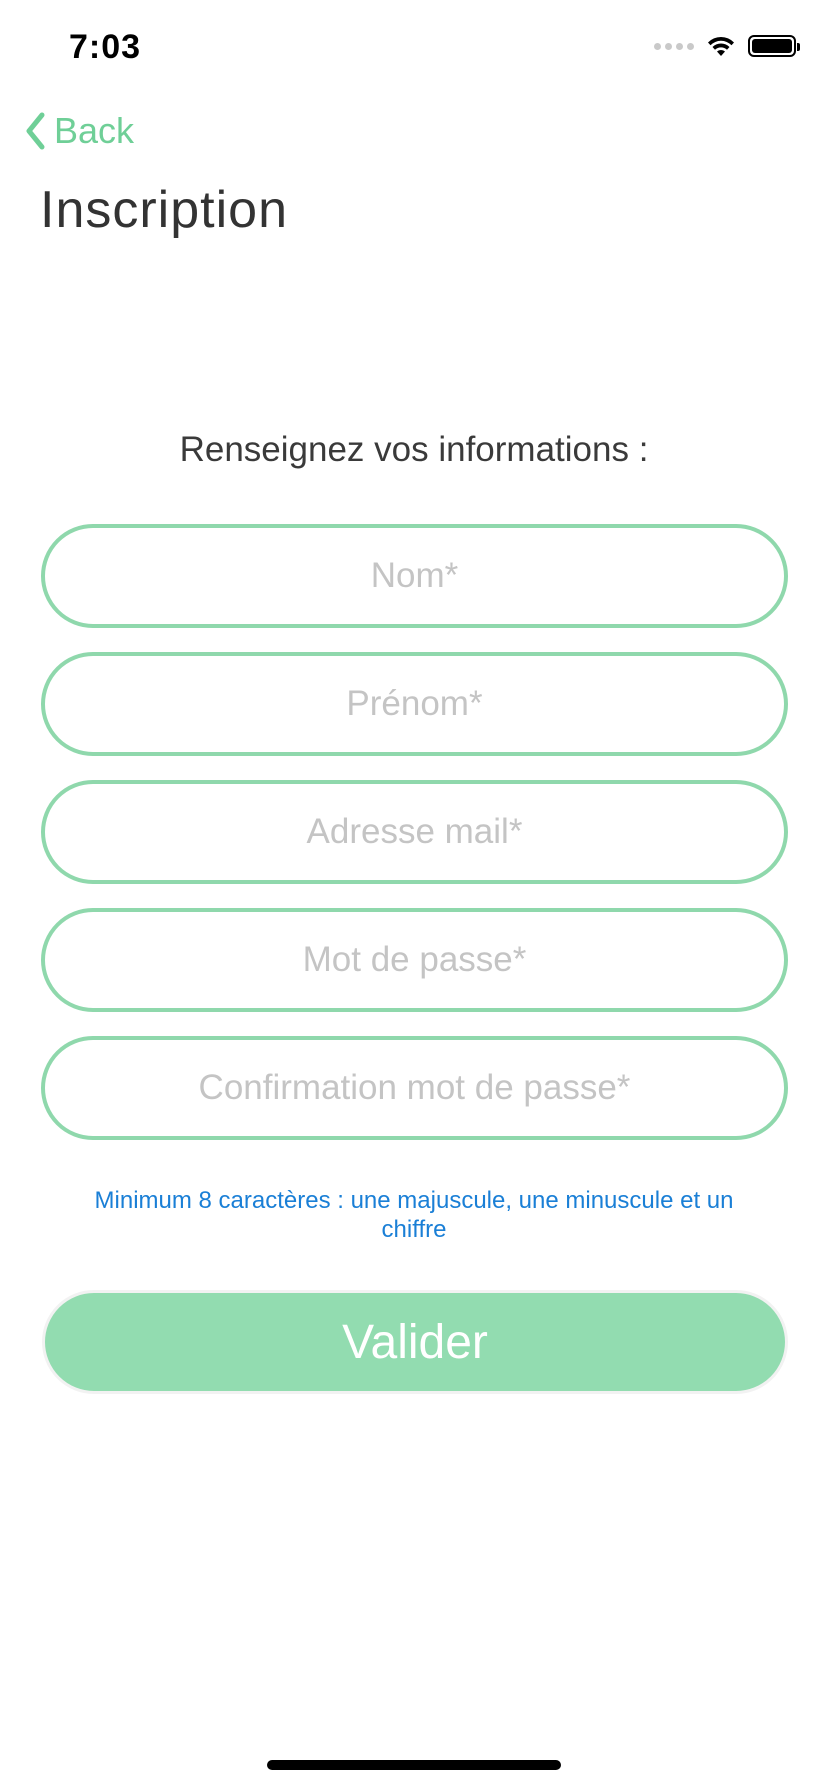 This screenshot has width=828, height=1792. I want to click on form-prompt: Renseignez vos informations :, so click(414, 449).